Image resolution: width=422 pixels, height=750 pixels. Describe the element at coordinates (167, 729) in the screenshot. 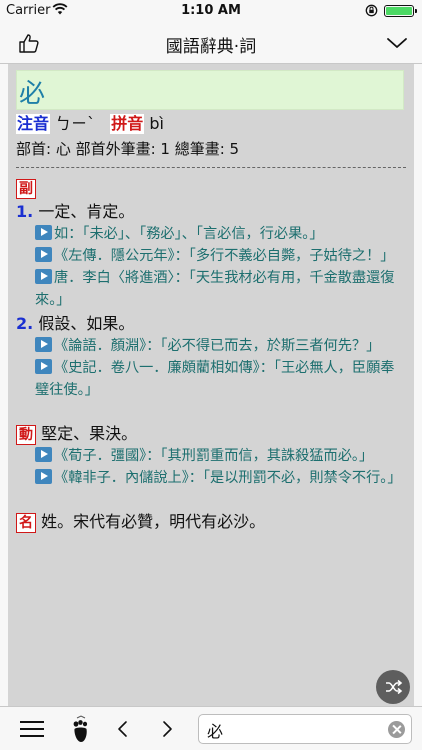

I see `chevron-right-icon` at that location.